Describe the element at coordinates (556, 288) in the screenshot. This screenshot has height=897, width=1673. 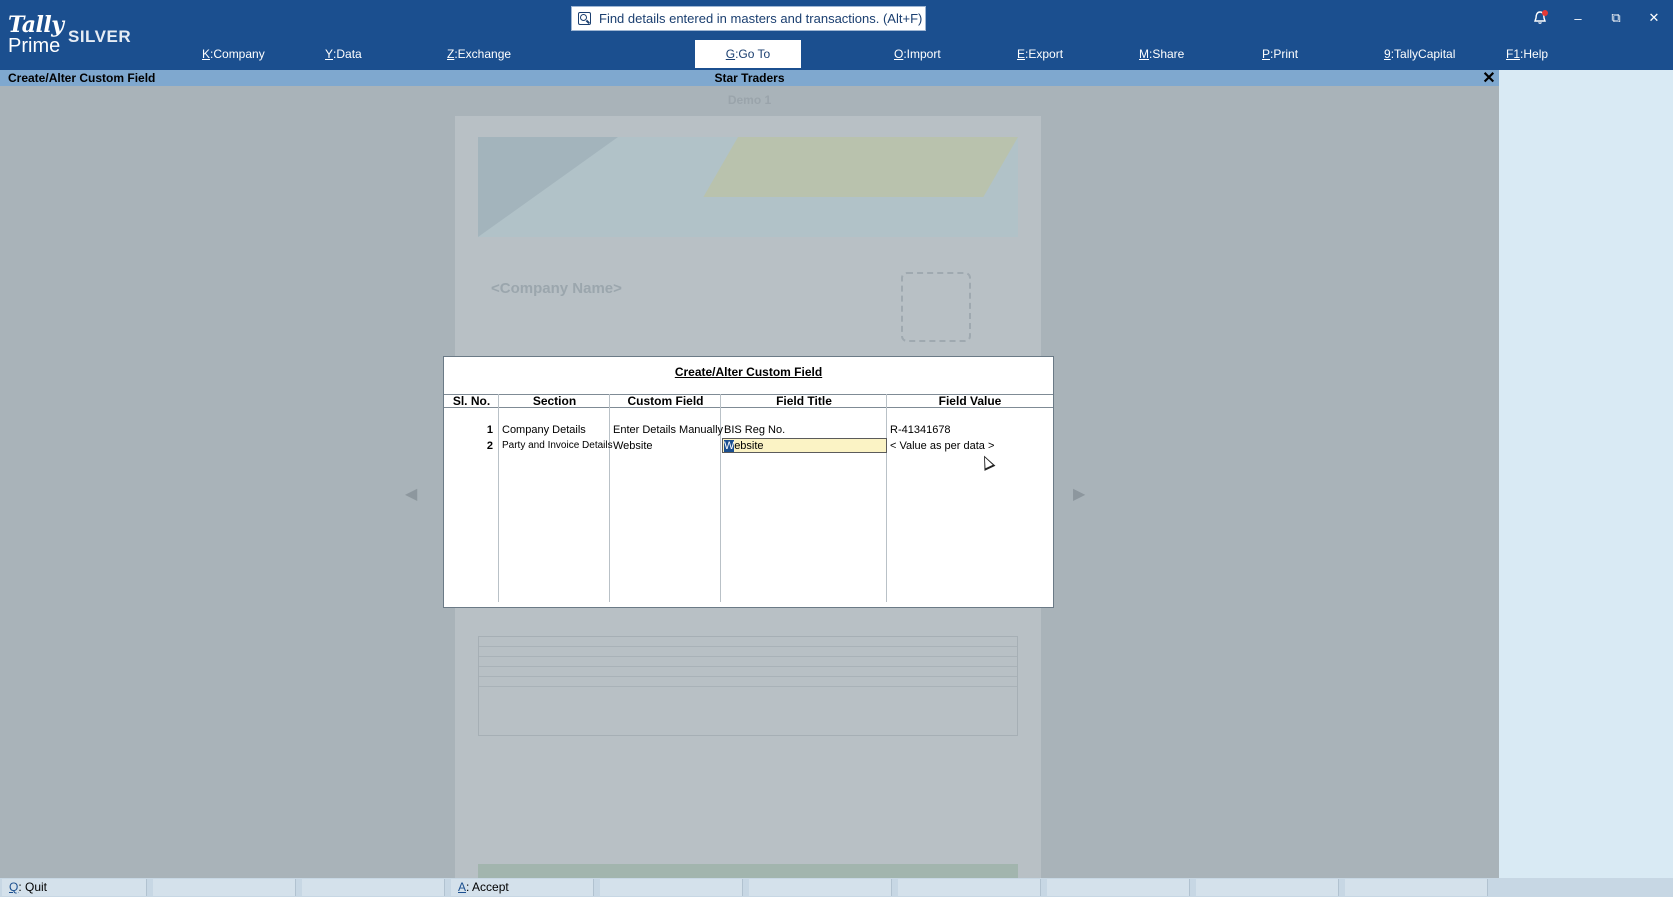
I see `company-name-placeholder: <Company Name>` at that location.